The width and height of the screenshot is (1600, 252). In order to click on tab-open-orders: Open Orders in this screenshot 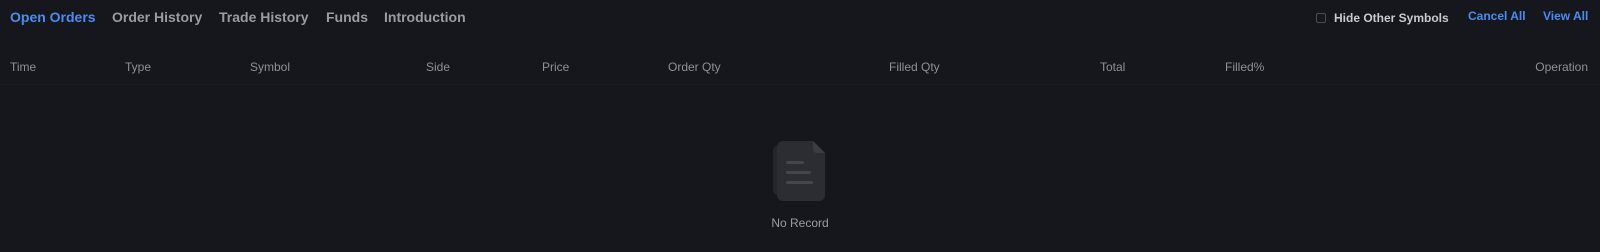, I will do `click(53, 17)`.